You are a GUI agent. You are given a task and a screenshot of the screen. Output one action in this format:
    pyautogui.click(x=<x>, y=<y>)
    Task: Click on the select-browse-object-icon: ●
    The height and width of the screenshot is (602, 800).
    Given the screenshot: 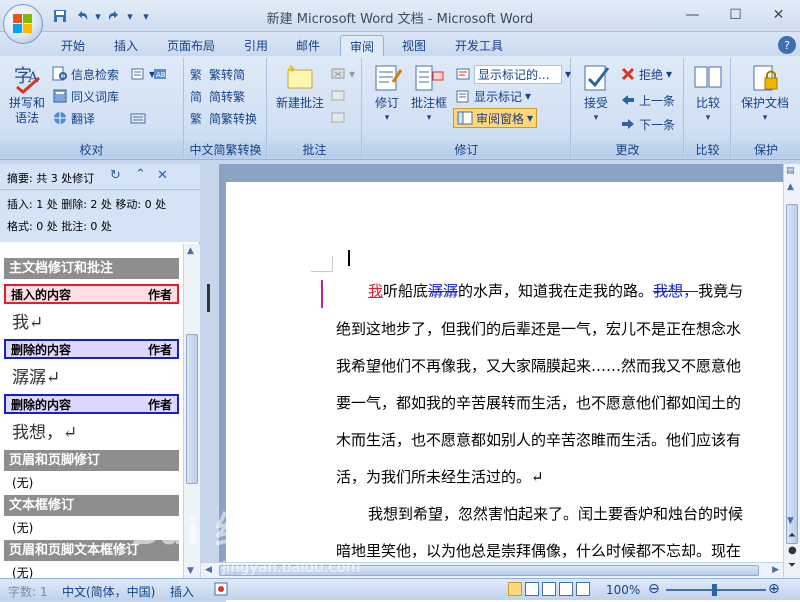 What is the action you would take?
    pyautogui.click(x=792, y=550)
    